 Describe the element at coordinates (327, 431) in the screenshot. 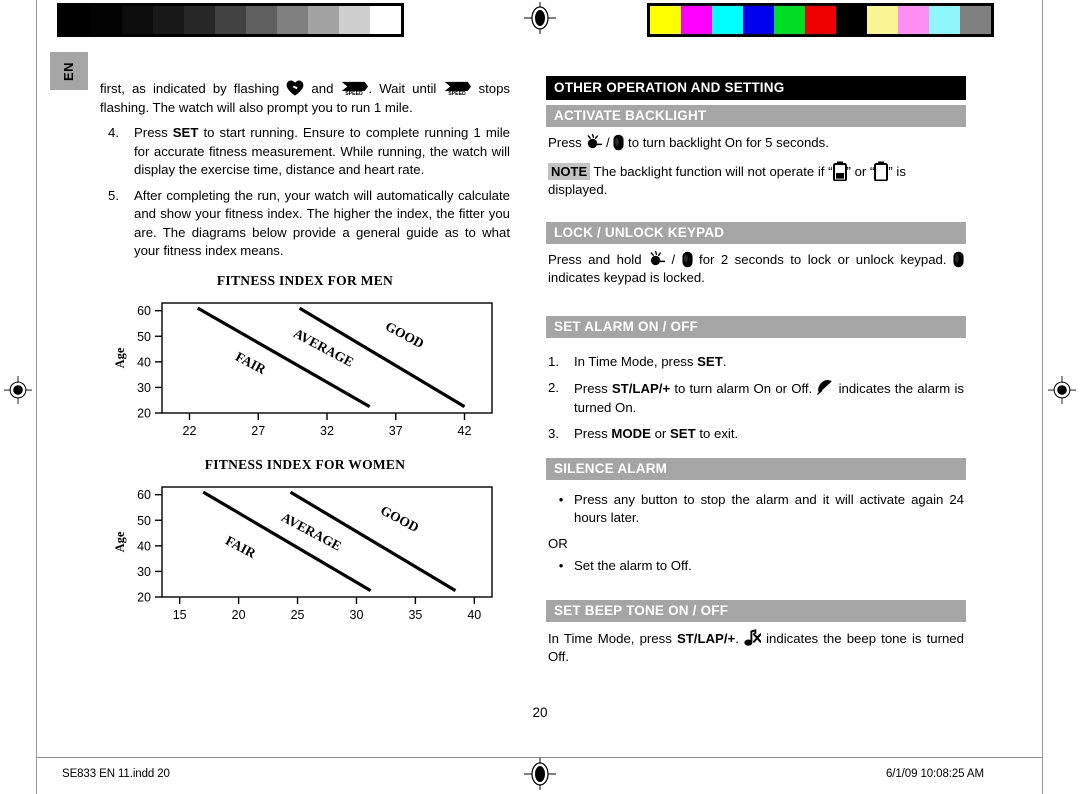

I see `svg-text: 32` at that location.